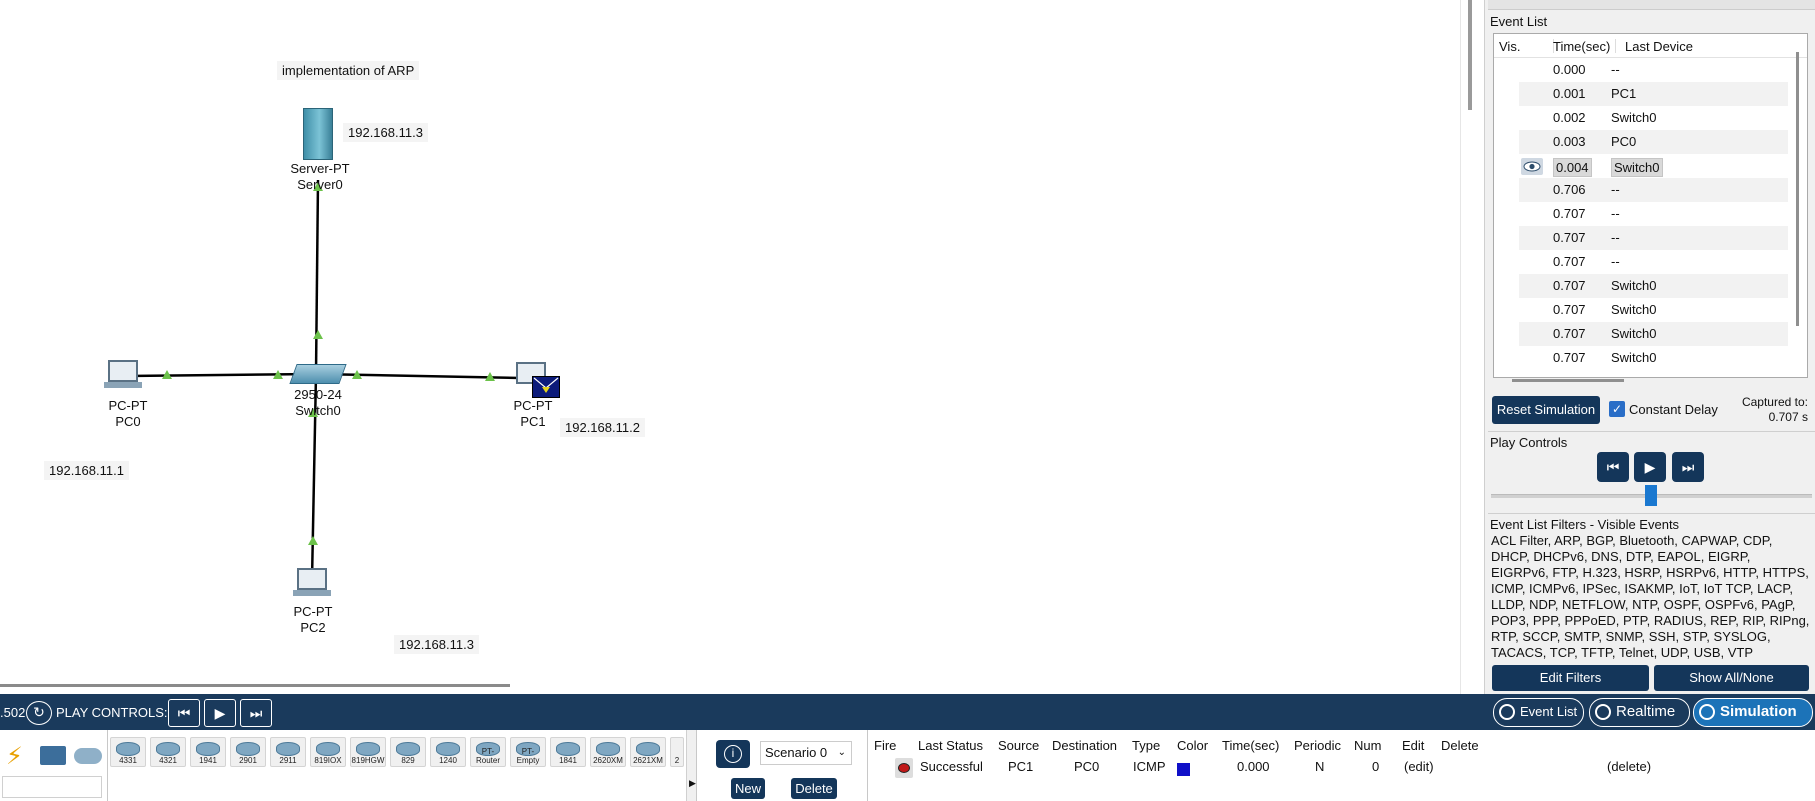  Describe the element at coordinates (288, 752) in the screenshot. I see `router-model-icon: 2911` at that location.